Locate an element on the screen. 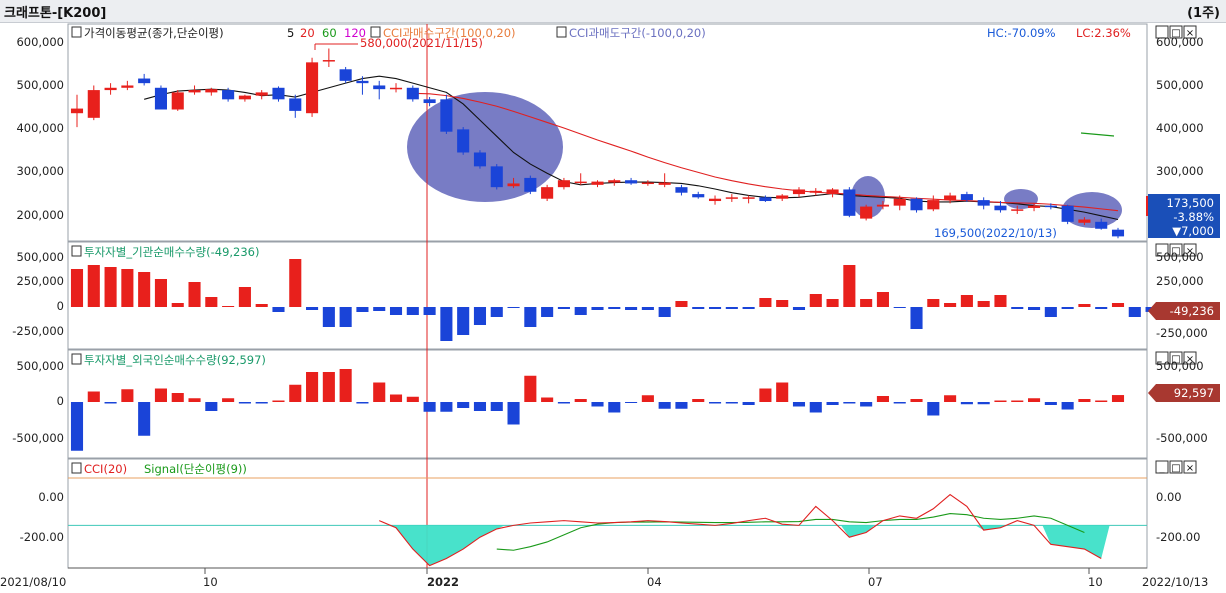 The width and height of the screenshot is (1226, 593). signal-legend-label: Signal(단순이평(9)) is located at coordinates (195, 469).